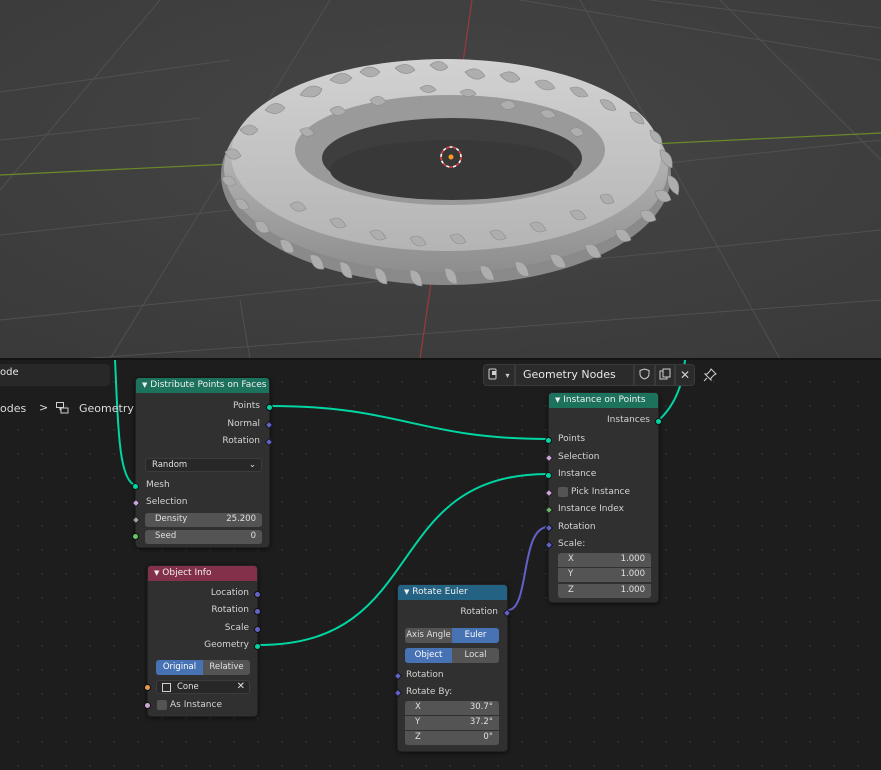 The image size is (881, 770). What do you see at coordinates (229, 593) in the screenshot?
I see `output-location-label: Location` at bounding box center [229, 593].